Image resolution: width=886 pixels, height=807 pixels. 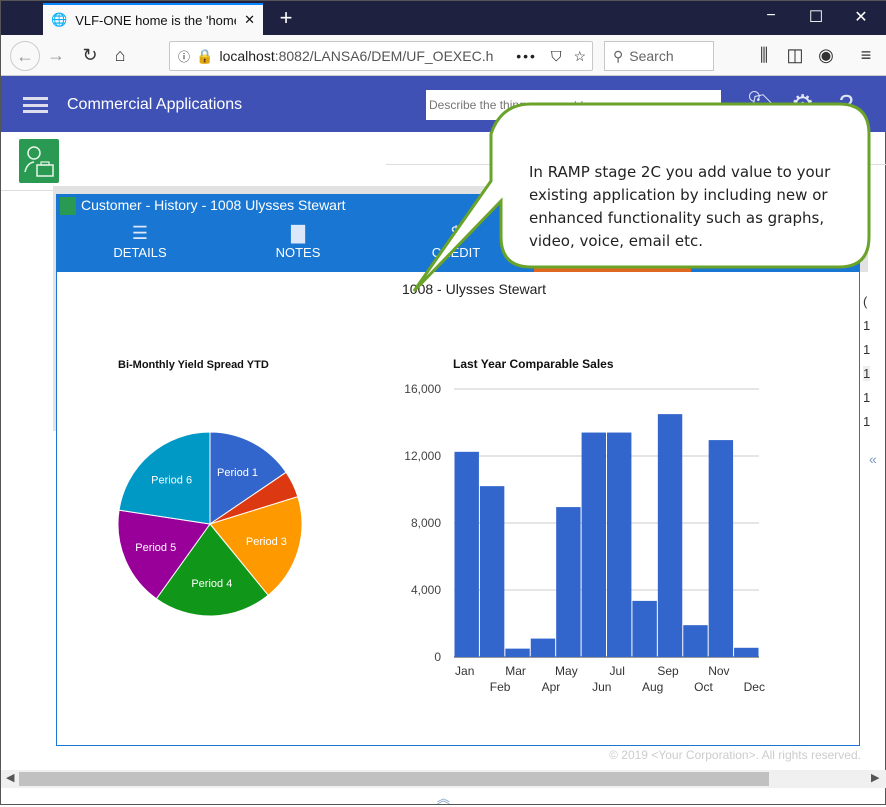 I want to click on x-tick-label: Jan, so click(x=464, y=671).